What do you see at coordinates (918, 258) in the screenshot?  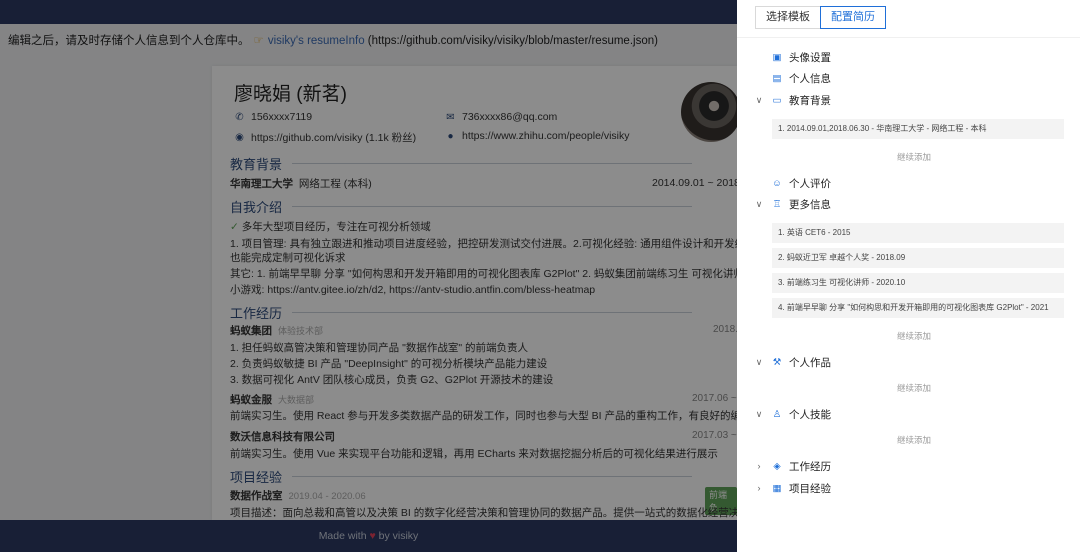 I see `more-item: 2. 蚂蚁近卫军 卓越个人奖 - 2018.09` at bounding box center [918, 258].